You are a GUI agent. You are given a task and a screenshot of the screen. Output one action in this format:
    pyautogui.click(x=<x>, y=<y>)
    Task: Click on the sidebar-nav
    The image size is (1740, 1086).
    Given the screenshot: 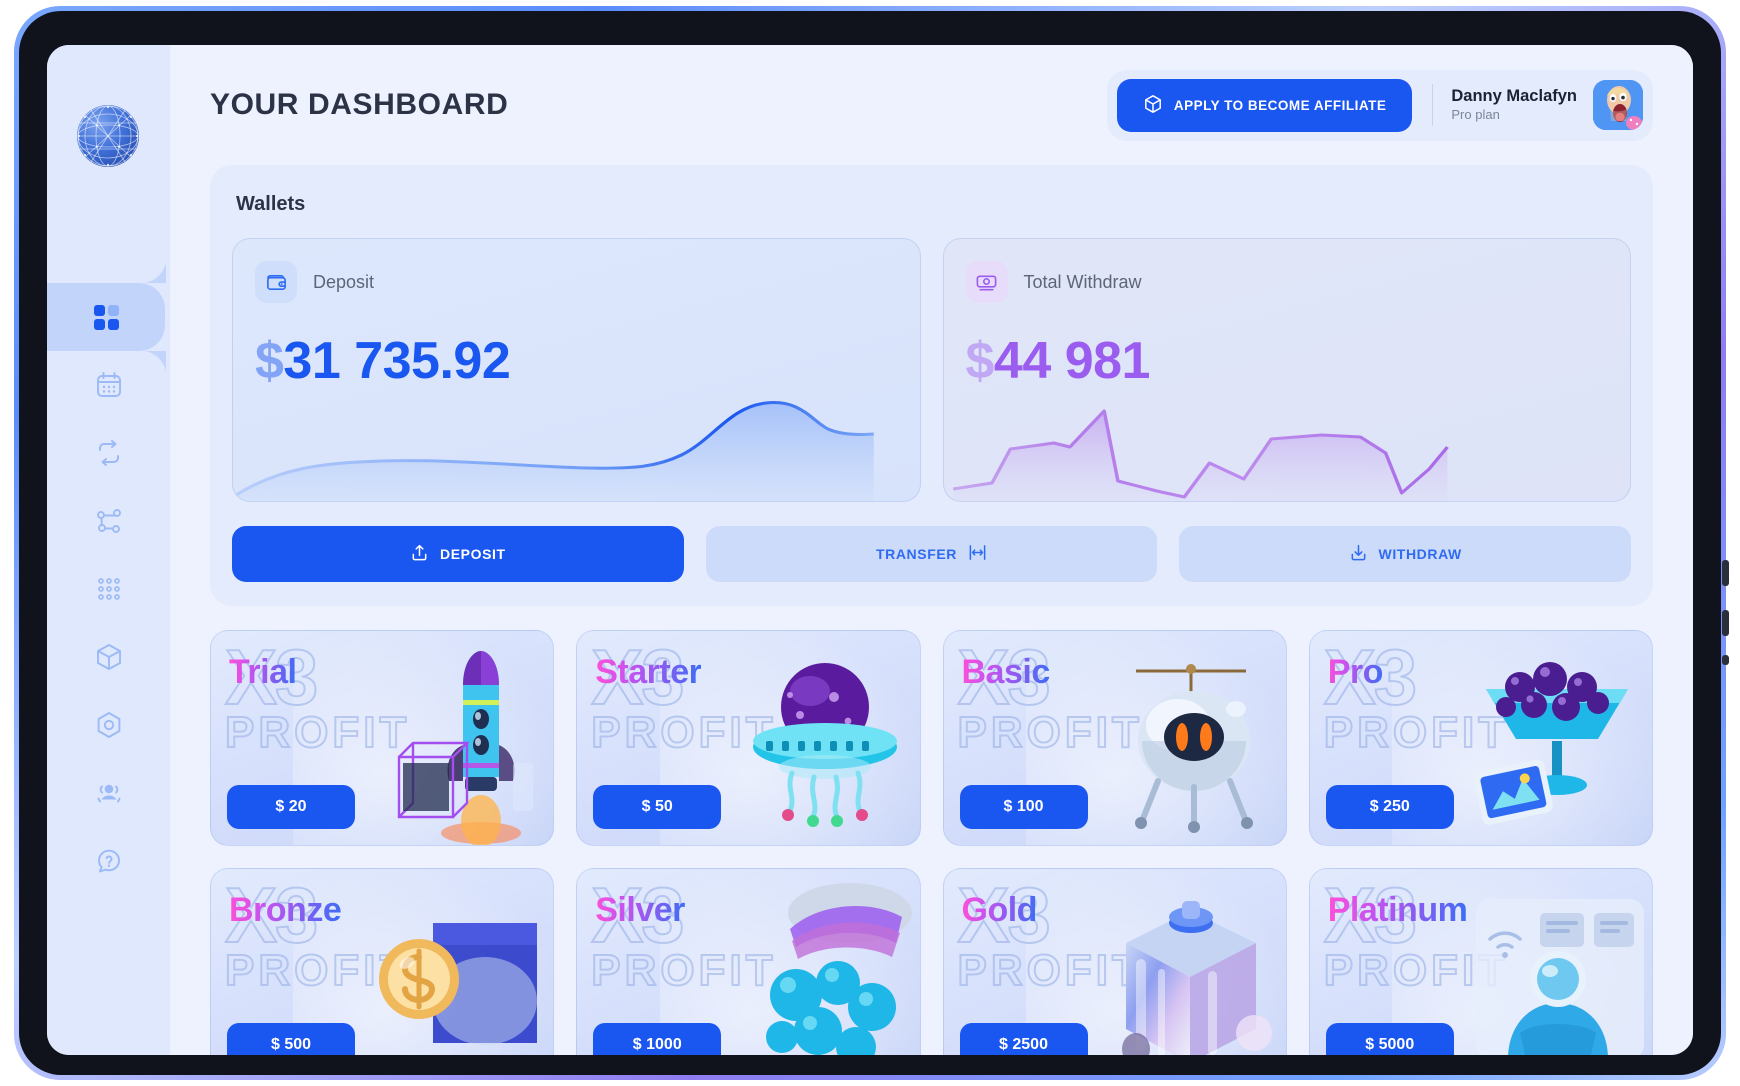 What is the action you would take?
    pyautogui.click(x=108, y=589)
    